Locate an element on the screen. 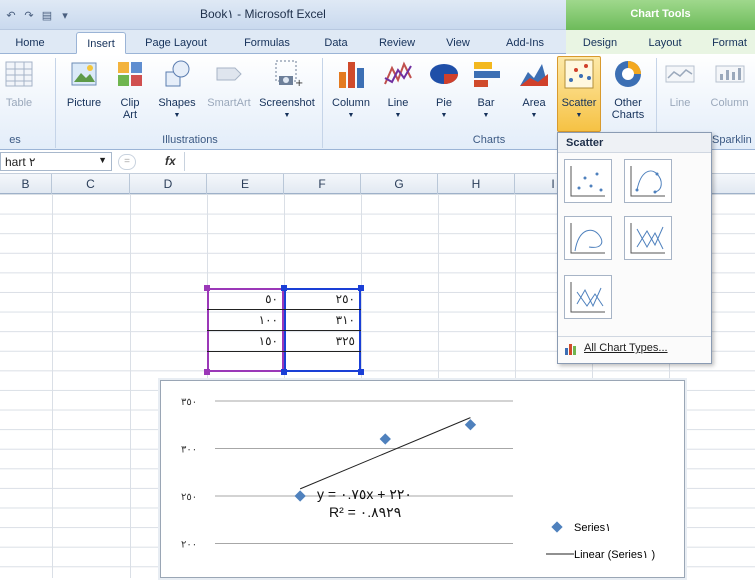  column-header-f: F is located at coordinates (322, 184).